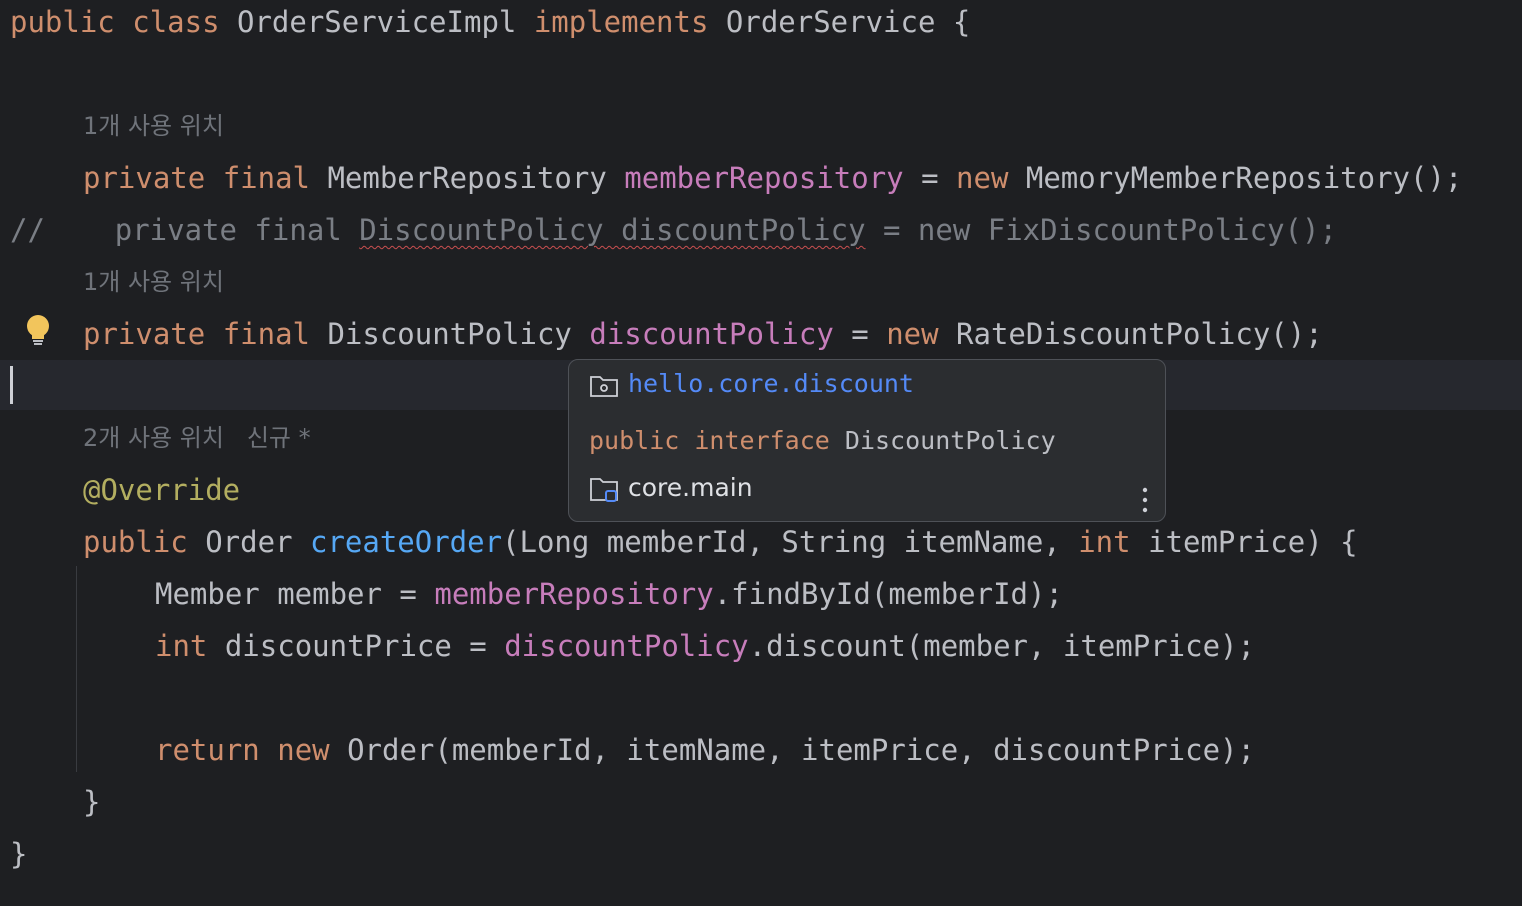 Image resolution: width=1522 pixels, height=906 pixels. I want to click on more-vertical-icon, so click(1145, 501).